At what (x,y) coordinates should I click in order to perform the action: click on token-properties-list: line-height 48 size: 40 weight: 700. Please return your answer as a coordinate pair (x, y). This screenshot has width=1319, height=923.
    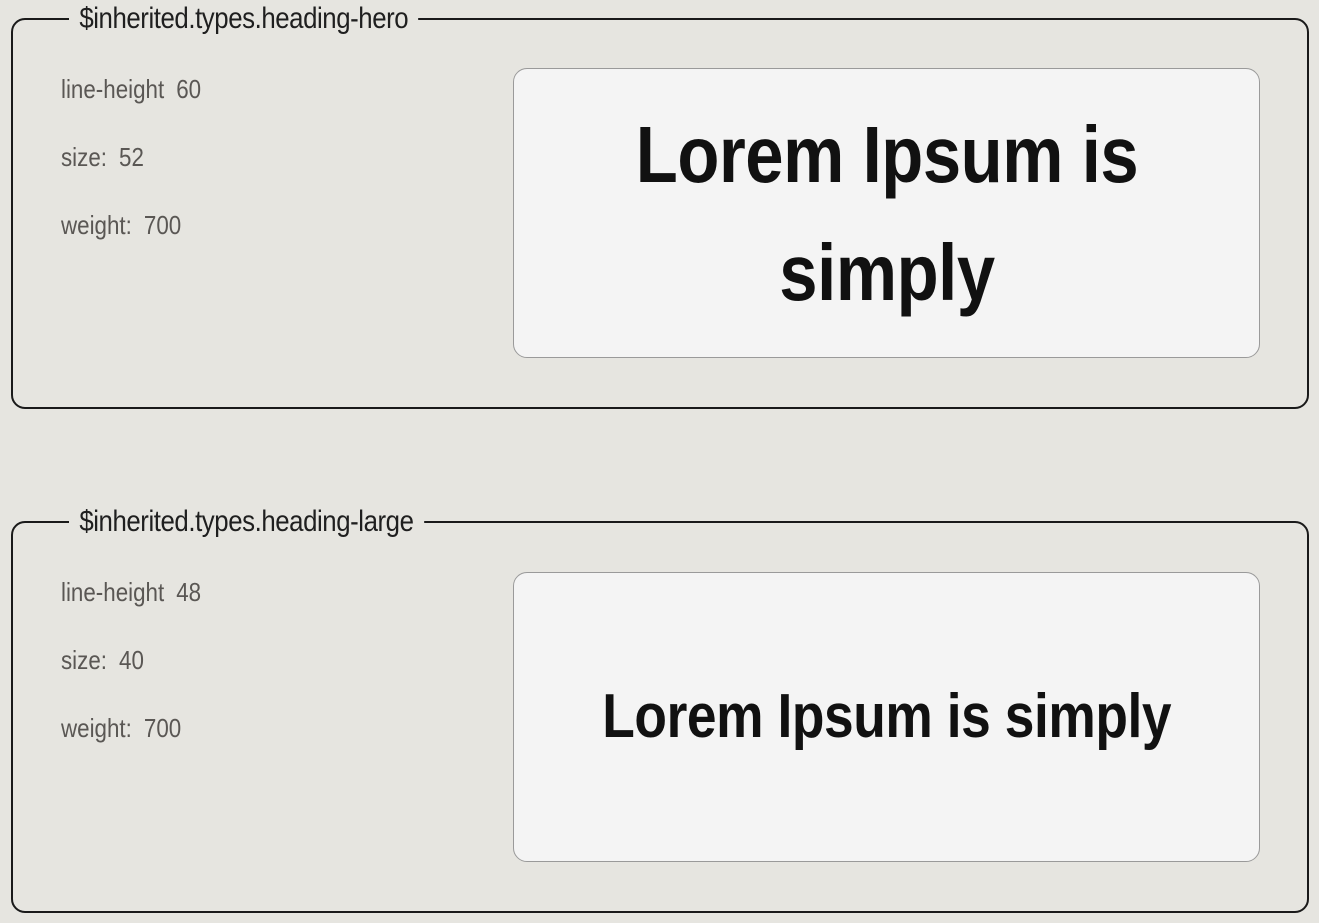
    Looking at the image, I should click on (142, 677).